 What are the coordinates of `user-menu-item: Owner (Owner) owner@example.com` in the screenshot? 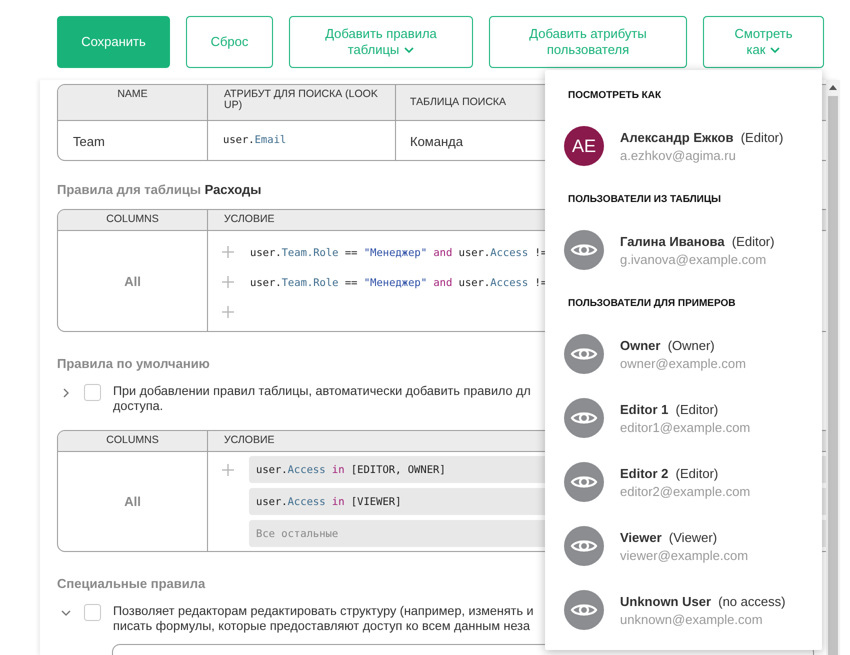 It's located at (693, 354).